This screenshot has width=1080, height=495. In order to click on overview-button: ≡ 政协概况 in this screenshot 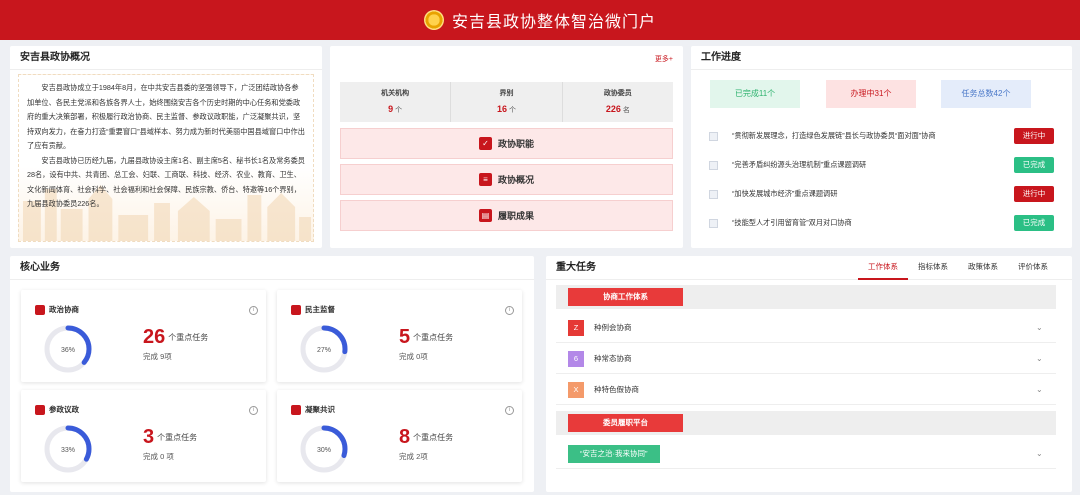, I will do `click(506, 179)`.